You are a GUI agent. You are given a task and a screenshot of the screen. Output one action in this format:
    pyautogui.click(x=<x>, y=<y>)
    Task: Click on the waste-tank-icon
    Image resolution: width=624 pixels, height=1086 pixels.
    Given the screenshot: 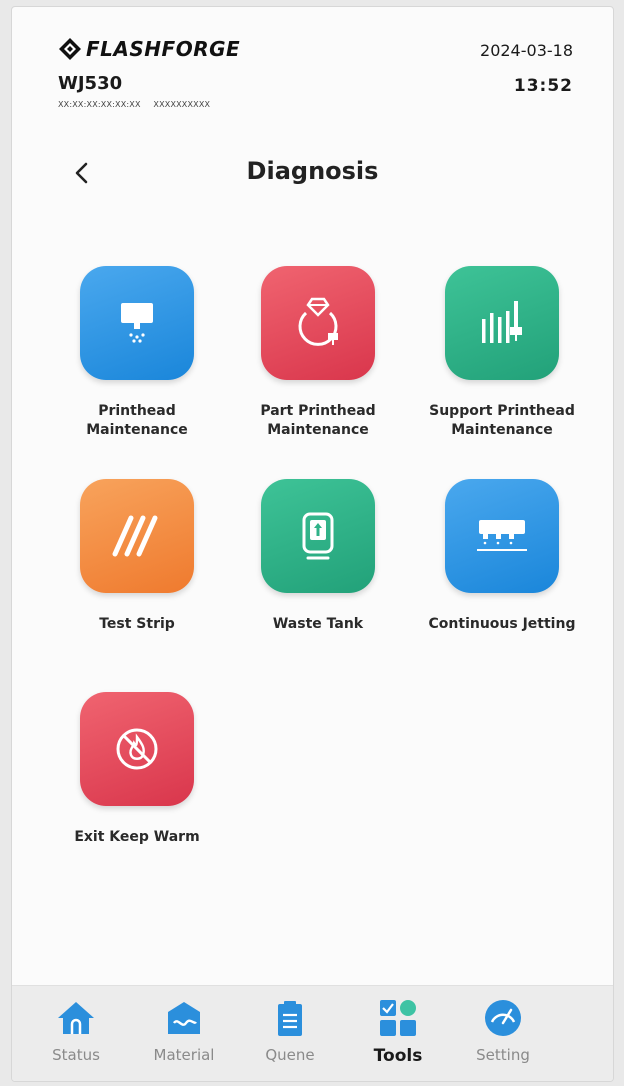 What is the action you would take?
    pyautogui.click(x=318, y=536)
    